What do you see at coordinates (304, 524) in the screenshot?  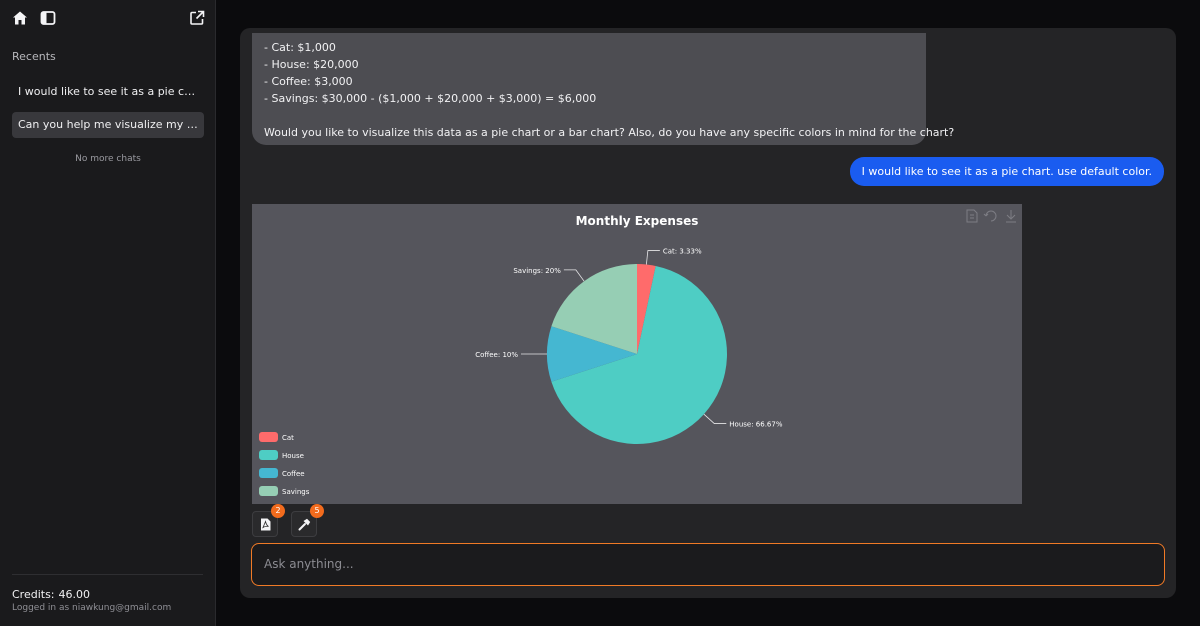 I see `hammer-icon` at bounding box center [304, 524].